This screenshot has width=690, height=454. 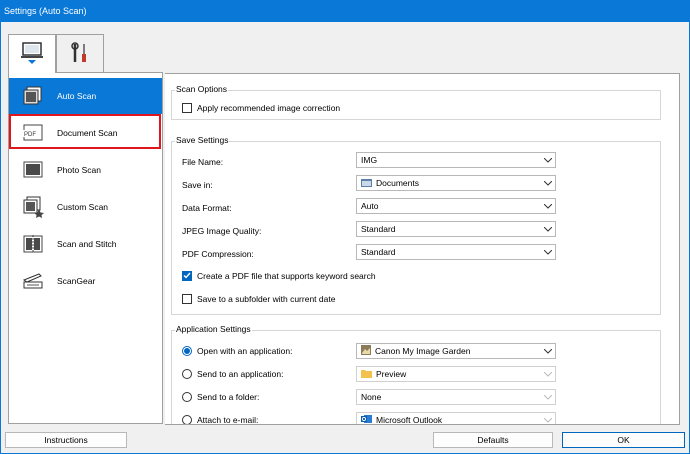 What do you see at coordinates (207, 208) in the screenshot?
I see `data-format-label: Data Format:` at bounding box center [207, 208].